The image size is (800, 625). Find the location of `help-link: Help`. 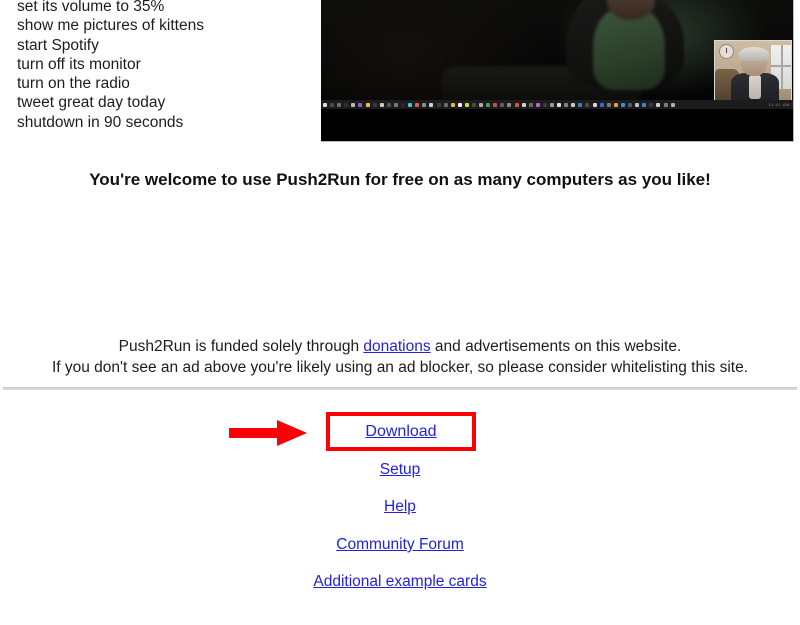

help-link: Help is located at coordinates (400, 506).